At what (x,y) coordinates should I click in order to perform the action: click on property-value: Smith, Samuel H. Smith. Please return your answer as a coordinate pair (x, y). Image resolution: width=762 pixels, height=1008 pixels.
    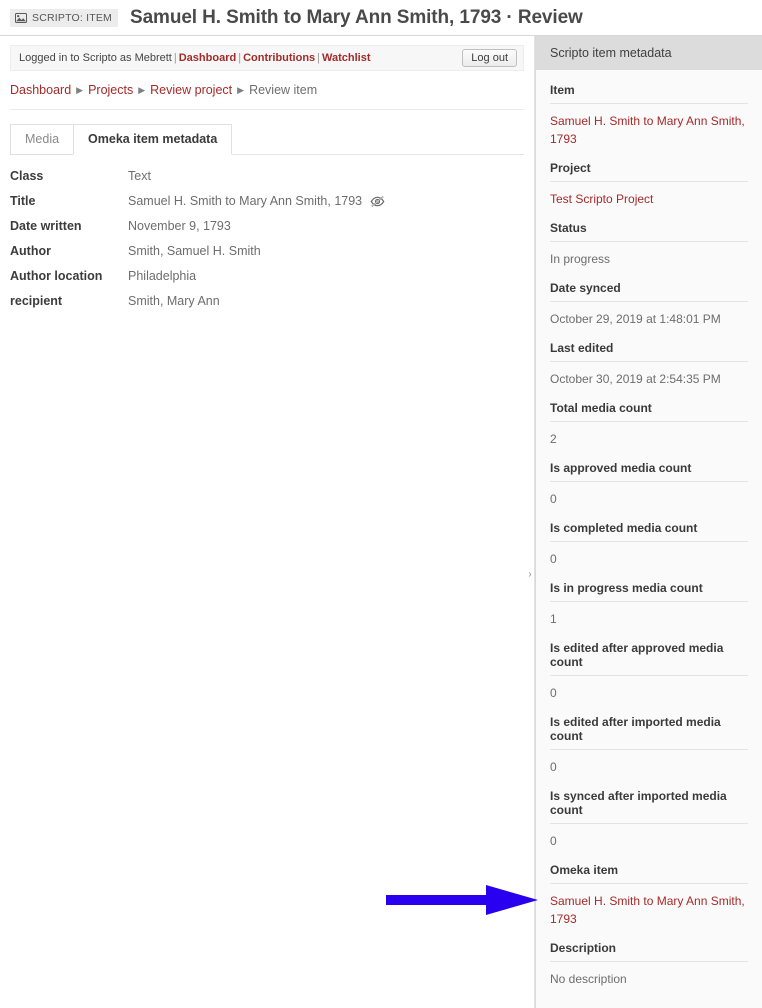
    Looking at the image, I should click on (194, 251).